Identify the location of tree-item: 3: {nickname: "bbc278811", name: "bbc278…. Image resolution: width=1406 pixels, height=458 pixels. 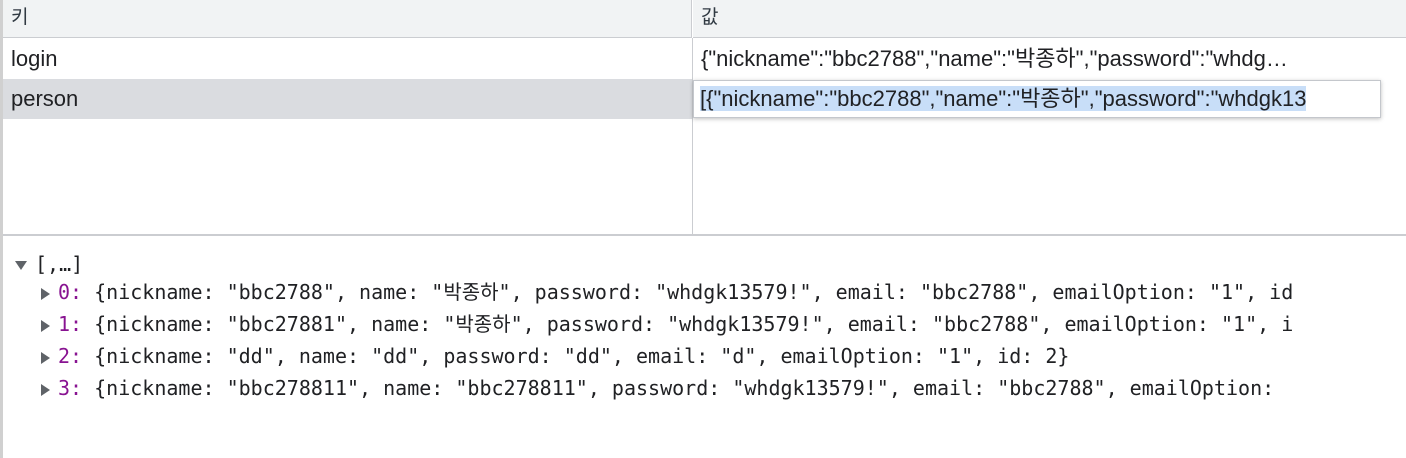
(657, 388).